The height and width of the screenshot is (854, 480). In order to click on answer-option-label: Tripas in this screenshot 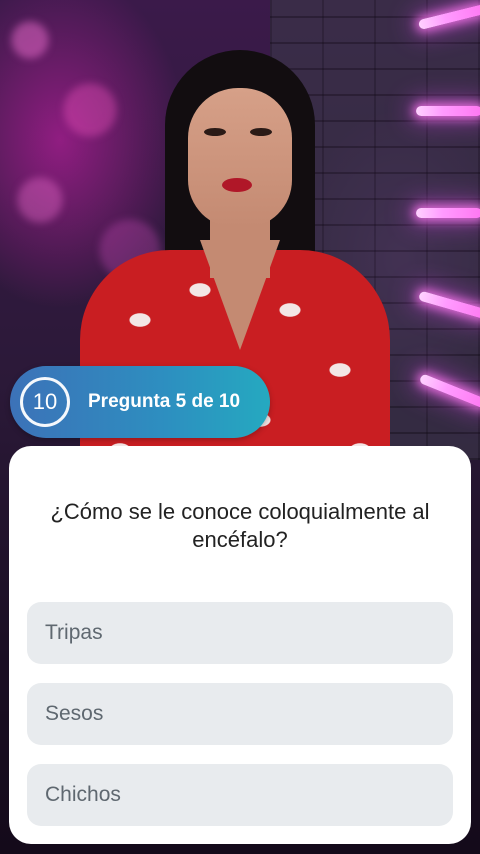, I will do `click(74, 632)`.